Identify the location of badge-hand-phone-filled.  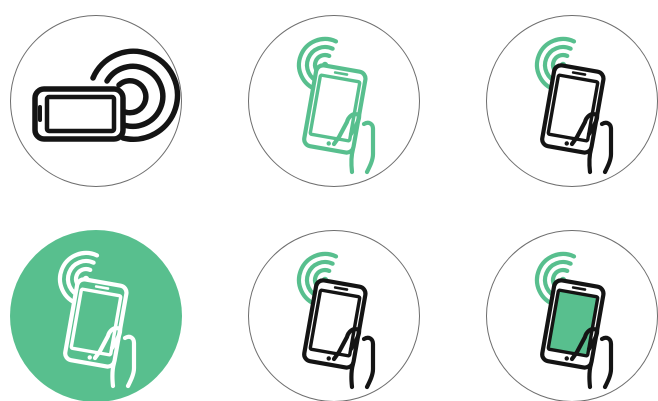
(96, 315).